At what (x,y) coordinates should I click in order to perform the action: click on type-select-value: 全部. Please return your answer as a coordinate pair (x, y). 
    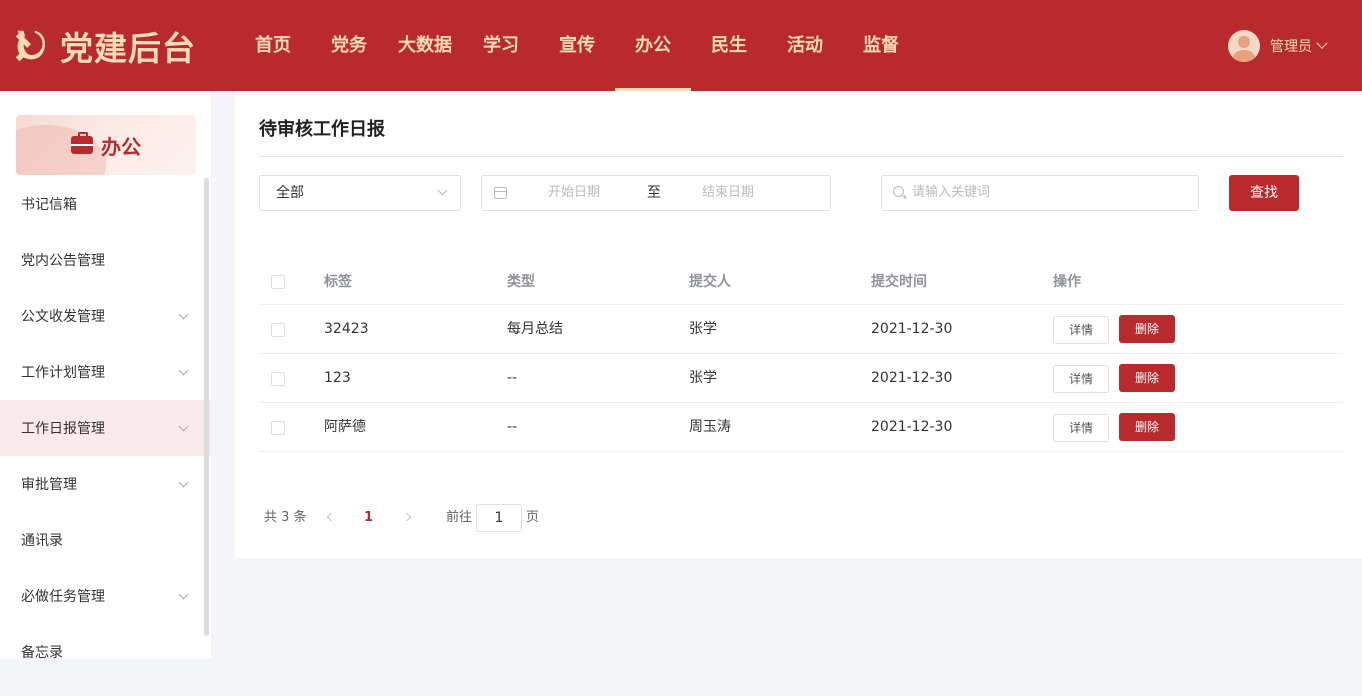
    Looking at the image, I should click on (290, 193).